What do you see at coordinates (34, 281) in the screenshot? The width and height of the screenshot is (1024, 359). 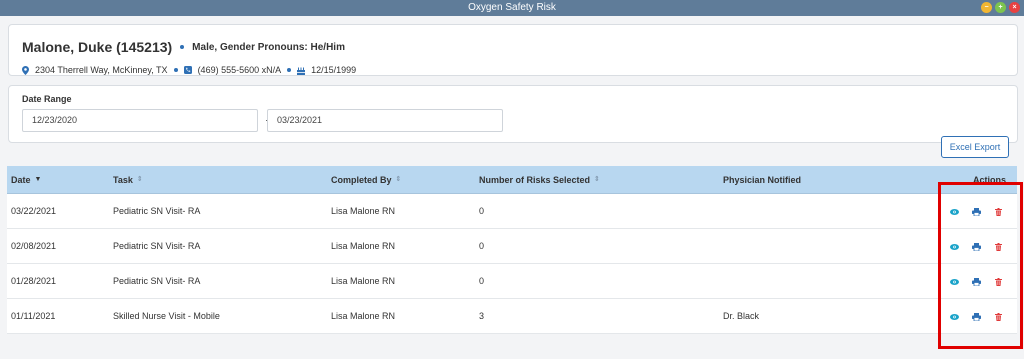 I see `cell-date: 01/28/2021` at bounding box center [34, 281].